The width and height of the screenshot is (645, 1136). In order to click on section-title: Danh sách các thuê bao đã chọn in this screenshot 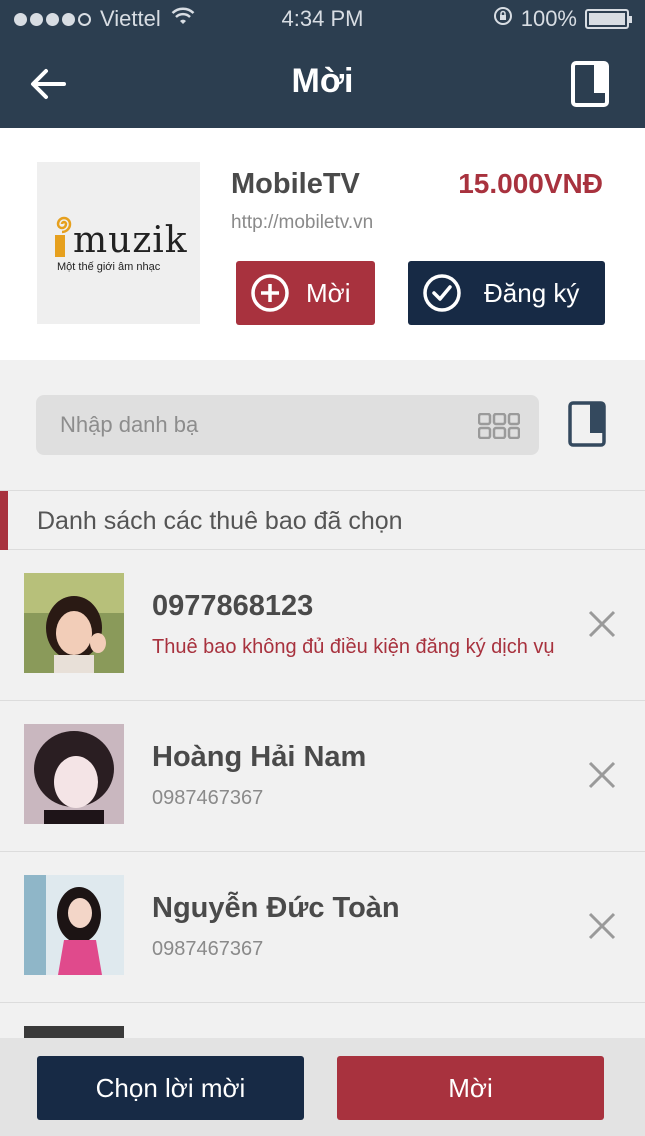, I will do `click(220, 521)`.